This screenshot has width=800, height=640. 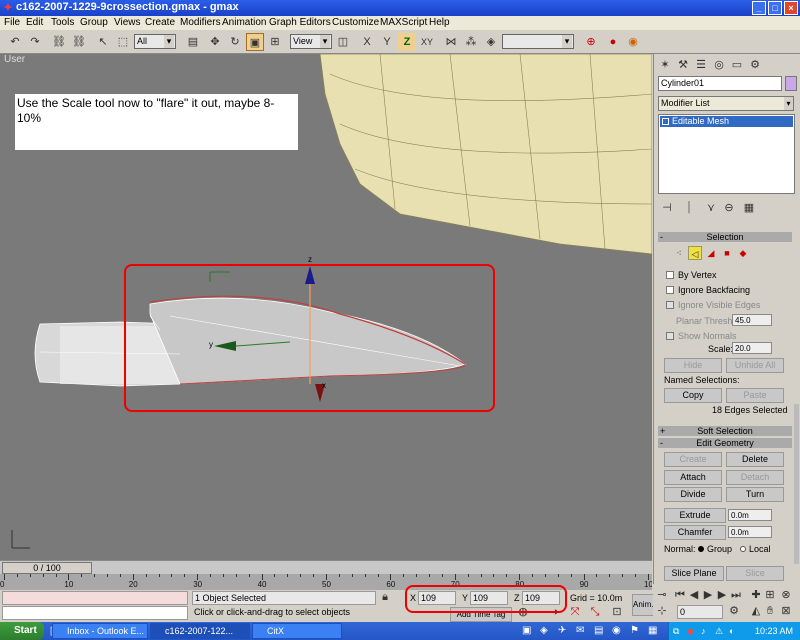 I want to click on element-mode-icon: ◆, so click(x=743, y=253).